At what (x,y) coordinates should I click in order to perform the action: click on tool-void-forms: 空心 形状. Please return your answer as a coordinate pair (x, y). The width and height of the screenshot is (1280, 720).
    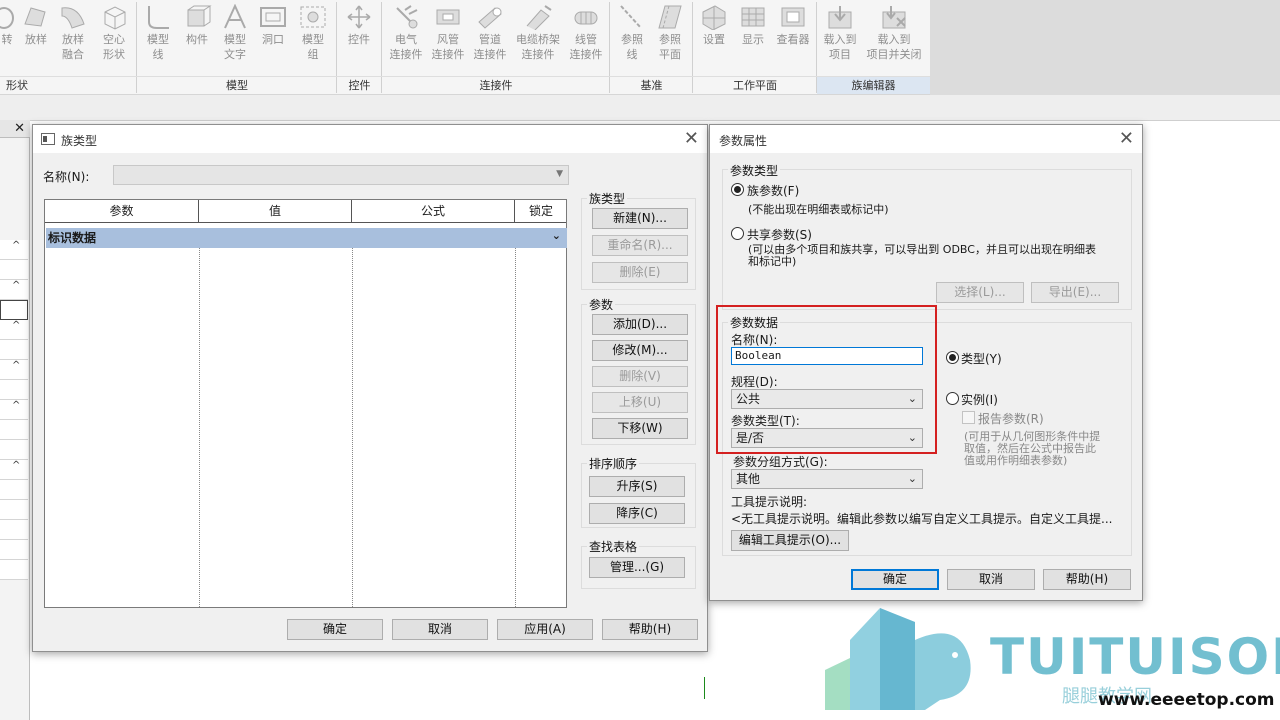
    Looking at the image, I should click on (114, 33).